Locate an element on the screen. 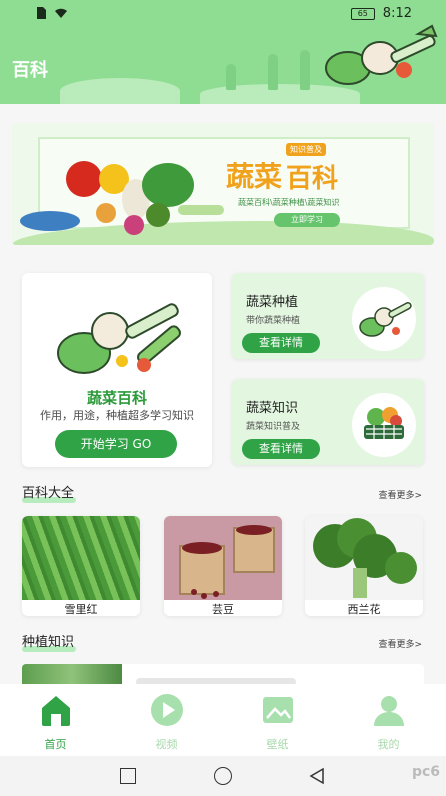 The image size is (446, 796). wifi-icon is located at coordinates (61, 13).